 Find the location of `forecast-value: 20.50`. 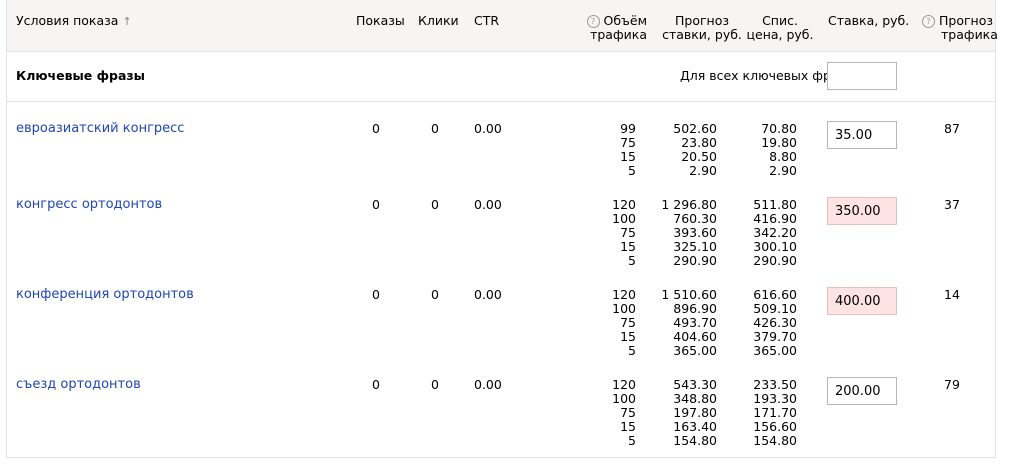

forecast-value: 20.50 is located at coordinates (699, 156).